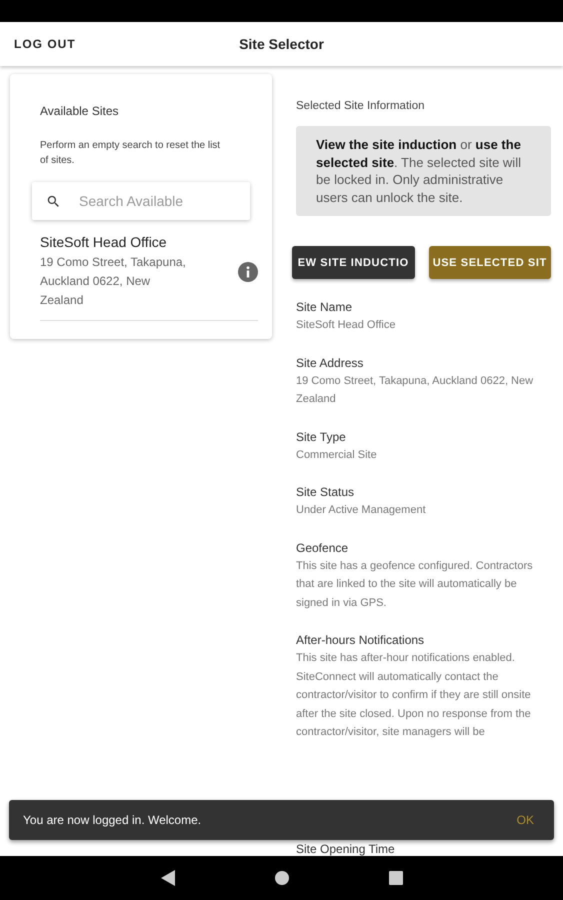 Image resolution: width=563 pixels, height=900 pixels. Describe the element at coordinates (281, 44) in the screenshot. I see `screen-title: Site Selector` at that location.